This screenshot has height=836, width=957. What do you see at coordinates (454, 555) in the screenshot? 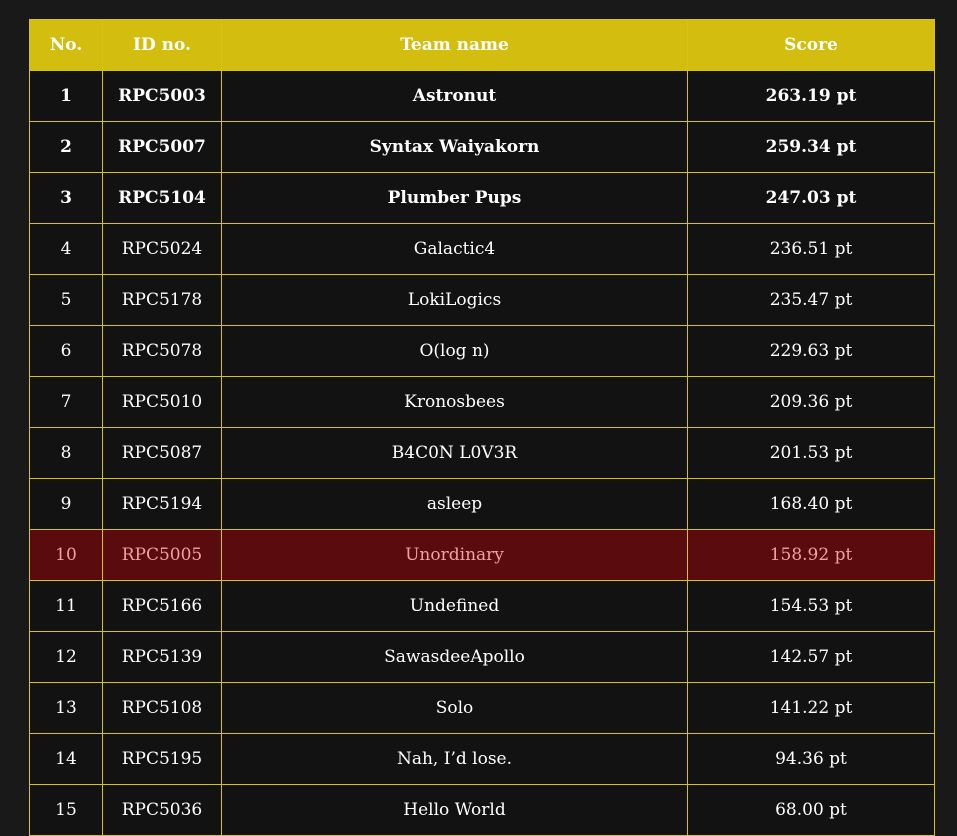
I see `cell-team: Unordinary` at bounding box center [454, 555].